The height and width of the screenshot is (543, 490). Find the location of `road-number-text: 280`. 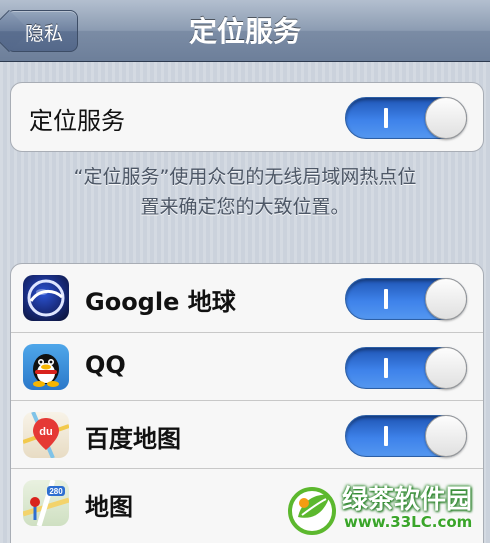

road-number-text: 280 is located at coordinates (56, 491).